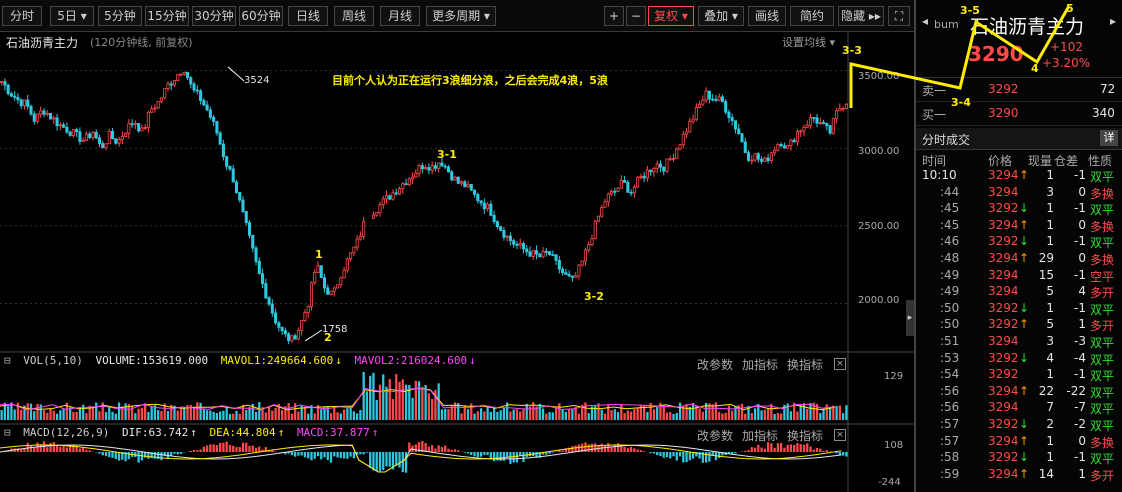  I want to click on panel-toggle-icon: ▸, so click(910, 318).